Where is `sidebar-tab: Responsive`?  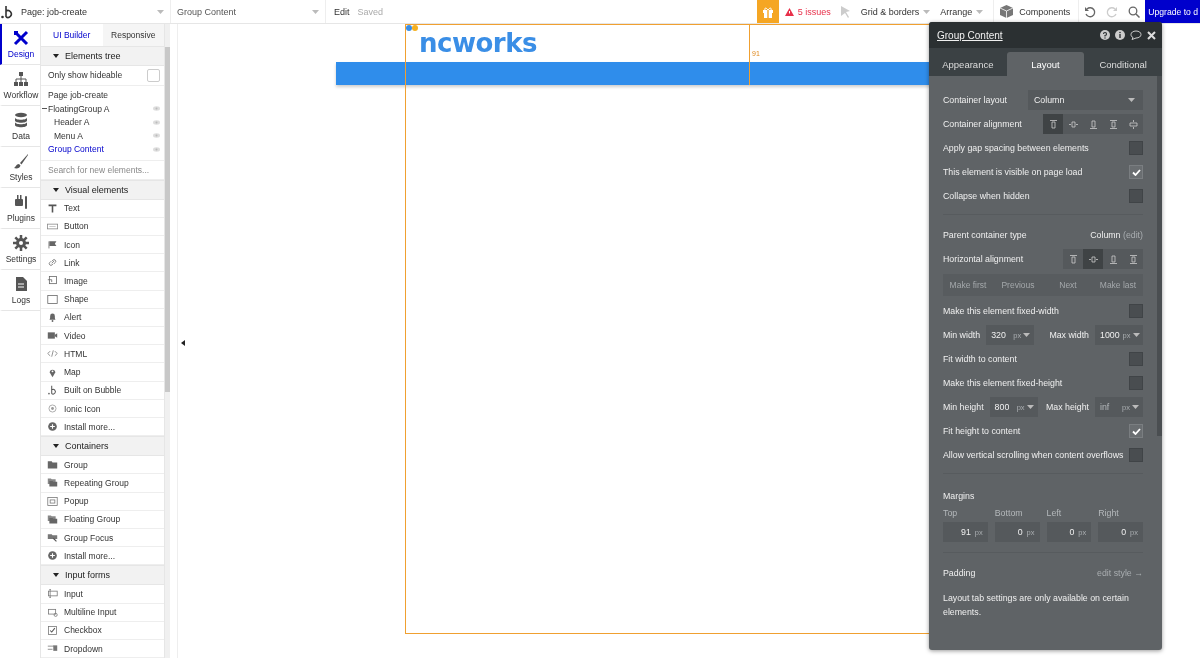 sidebar-tab: Responsive is located at coordinates (133, 35).